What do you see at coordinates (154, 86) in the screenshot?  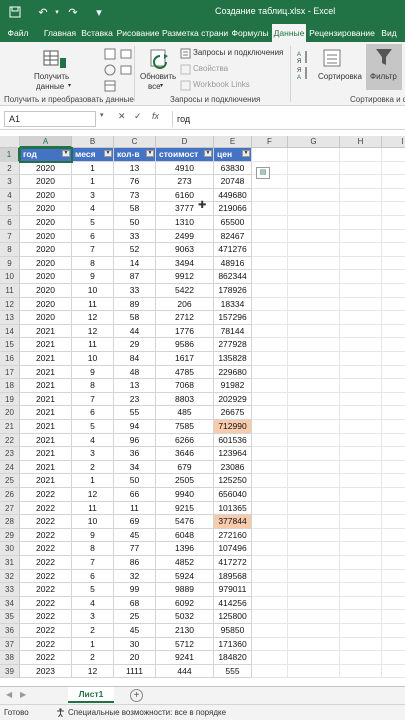 I see `refresh-all-label-2: все` at bounding box center [154, 86].